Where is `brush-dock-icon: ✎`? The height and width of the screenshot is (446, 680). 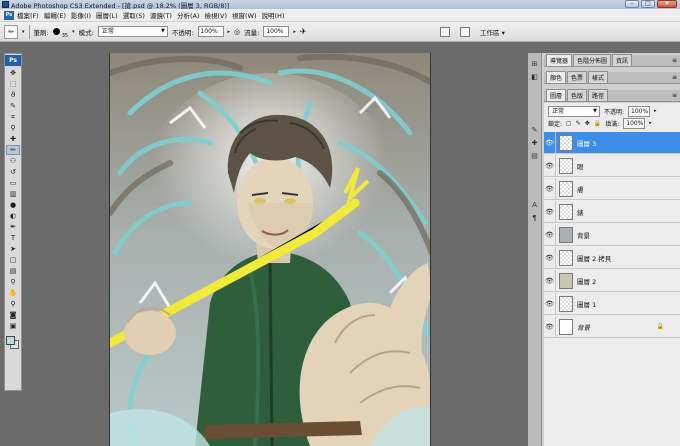 brush-dock-icon: ✎ is located at coordinates (535, 129).